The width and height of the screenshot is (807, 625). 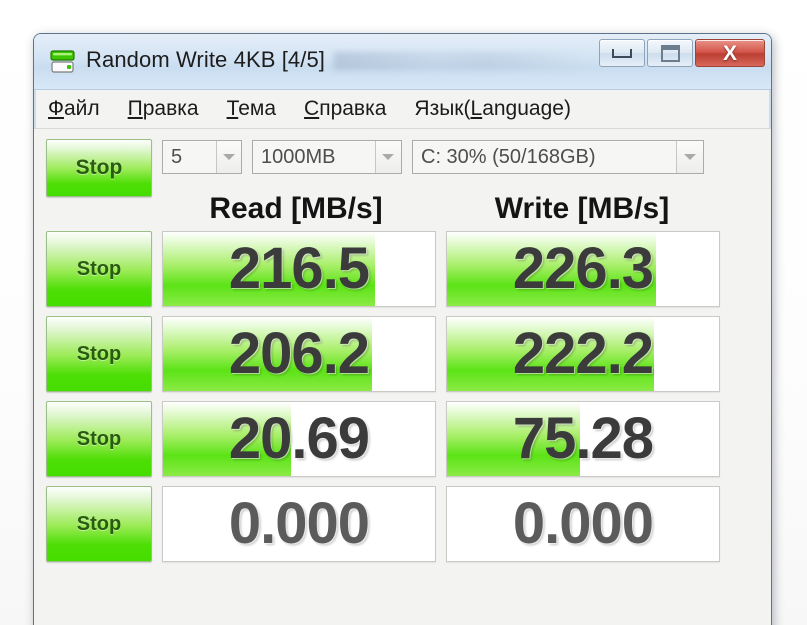 I want to click on menu-edit-accel: П, so click(x=135, y=108).